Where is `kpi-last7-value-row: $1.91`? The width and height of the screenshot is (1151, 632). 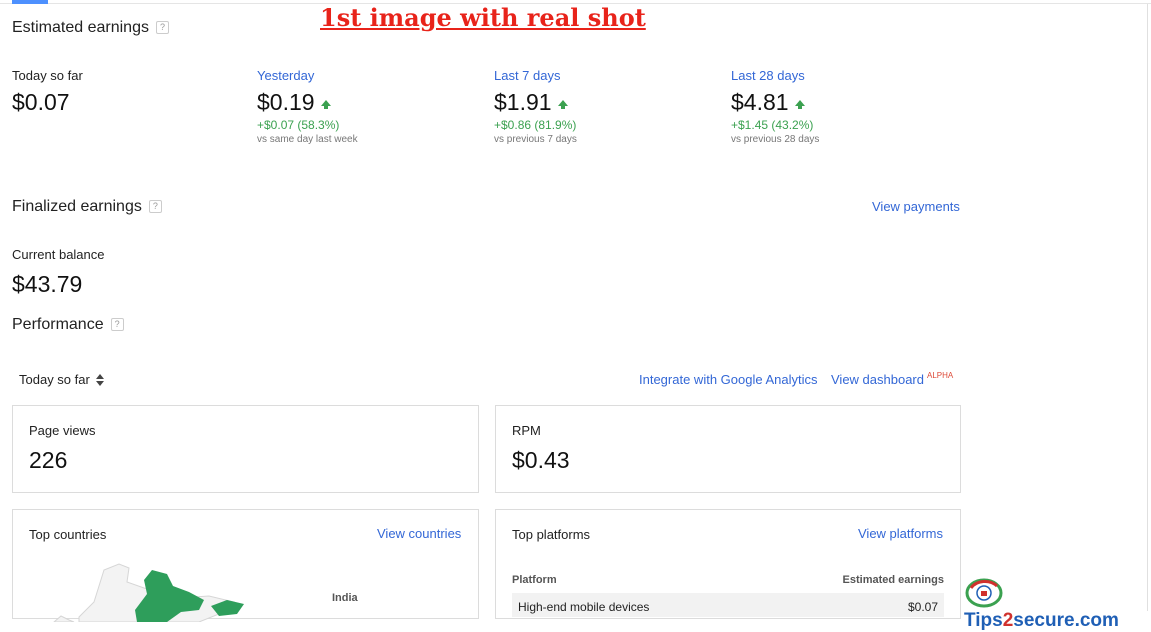
kpi-last7-value-row: $1.91 is located at coordinates (535, 102).